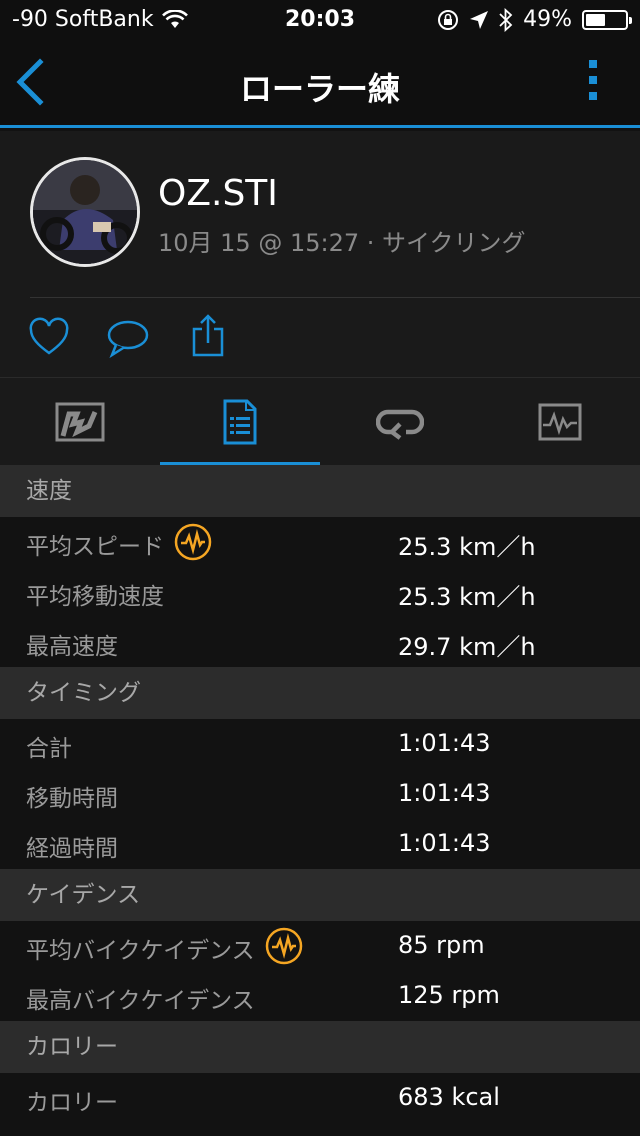 The height and width of the screenshot is (1136, 640). What do you see at coordinates (320, 996) in the screenshot?
I see `stat-row: 最高バイクケイデンス 125 rpm` at bounding box center [320, 996].